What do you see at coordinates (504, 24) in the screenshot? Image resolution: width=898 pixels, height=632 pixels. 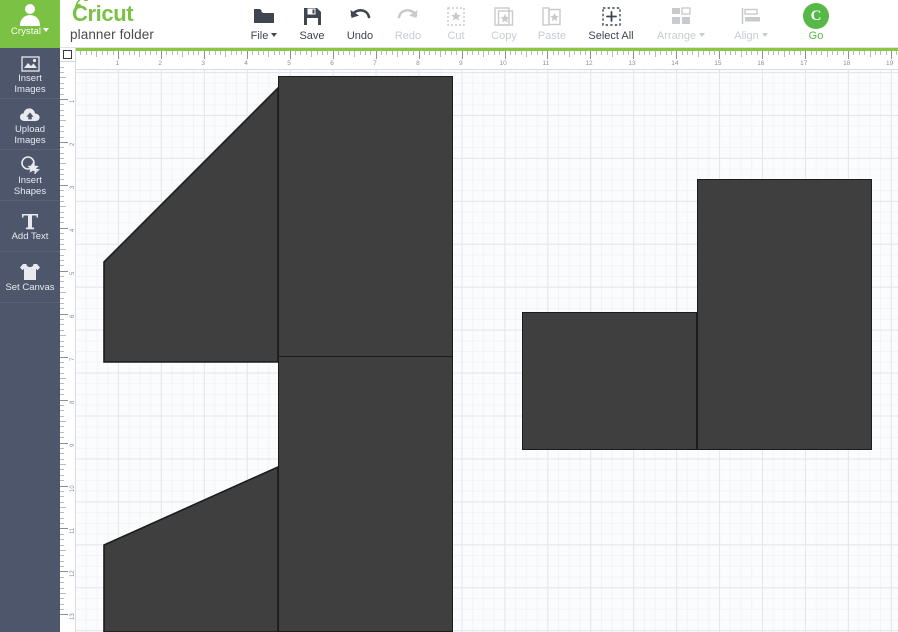 I see `copy-button: Copy` at bounding box center [504, 24].